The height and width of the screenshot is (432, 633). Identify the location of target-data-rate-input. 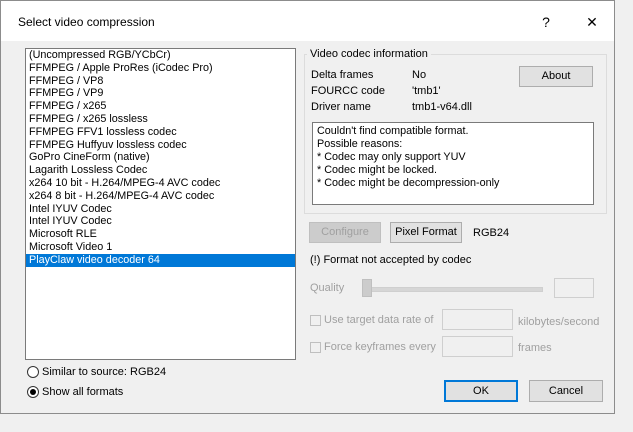
(477, 319).